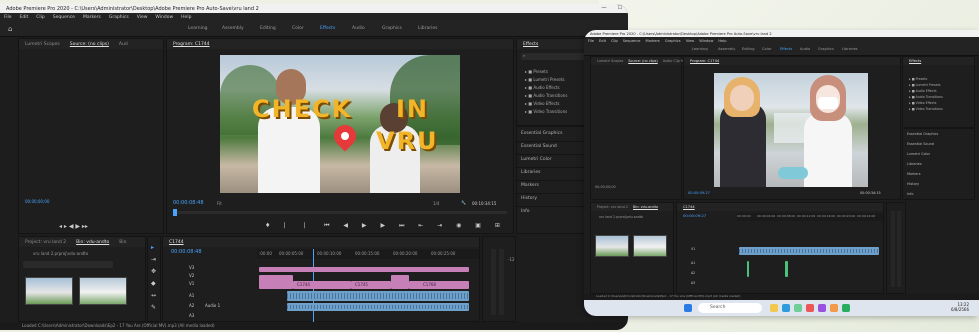 Image resolution: width=979 pixels, height=332 pixels. Describe the element at coordinates (68, 264) in the screenshot. I see `project-search-input` at that location.